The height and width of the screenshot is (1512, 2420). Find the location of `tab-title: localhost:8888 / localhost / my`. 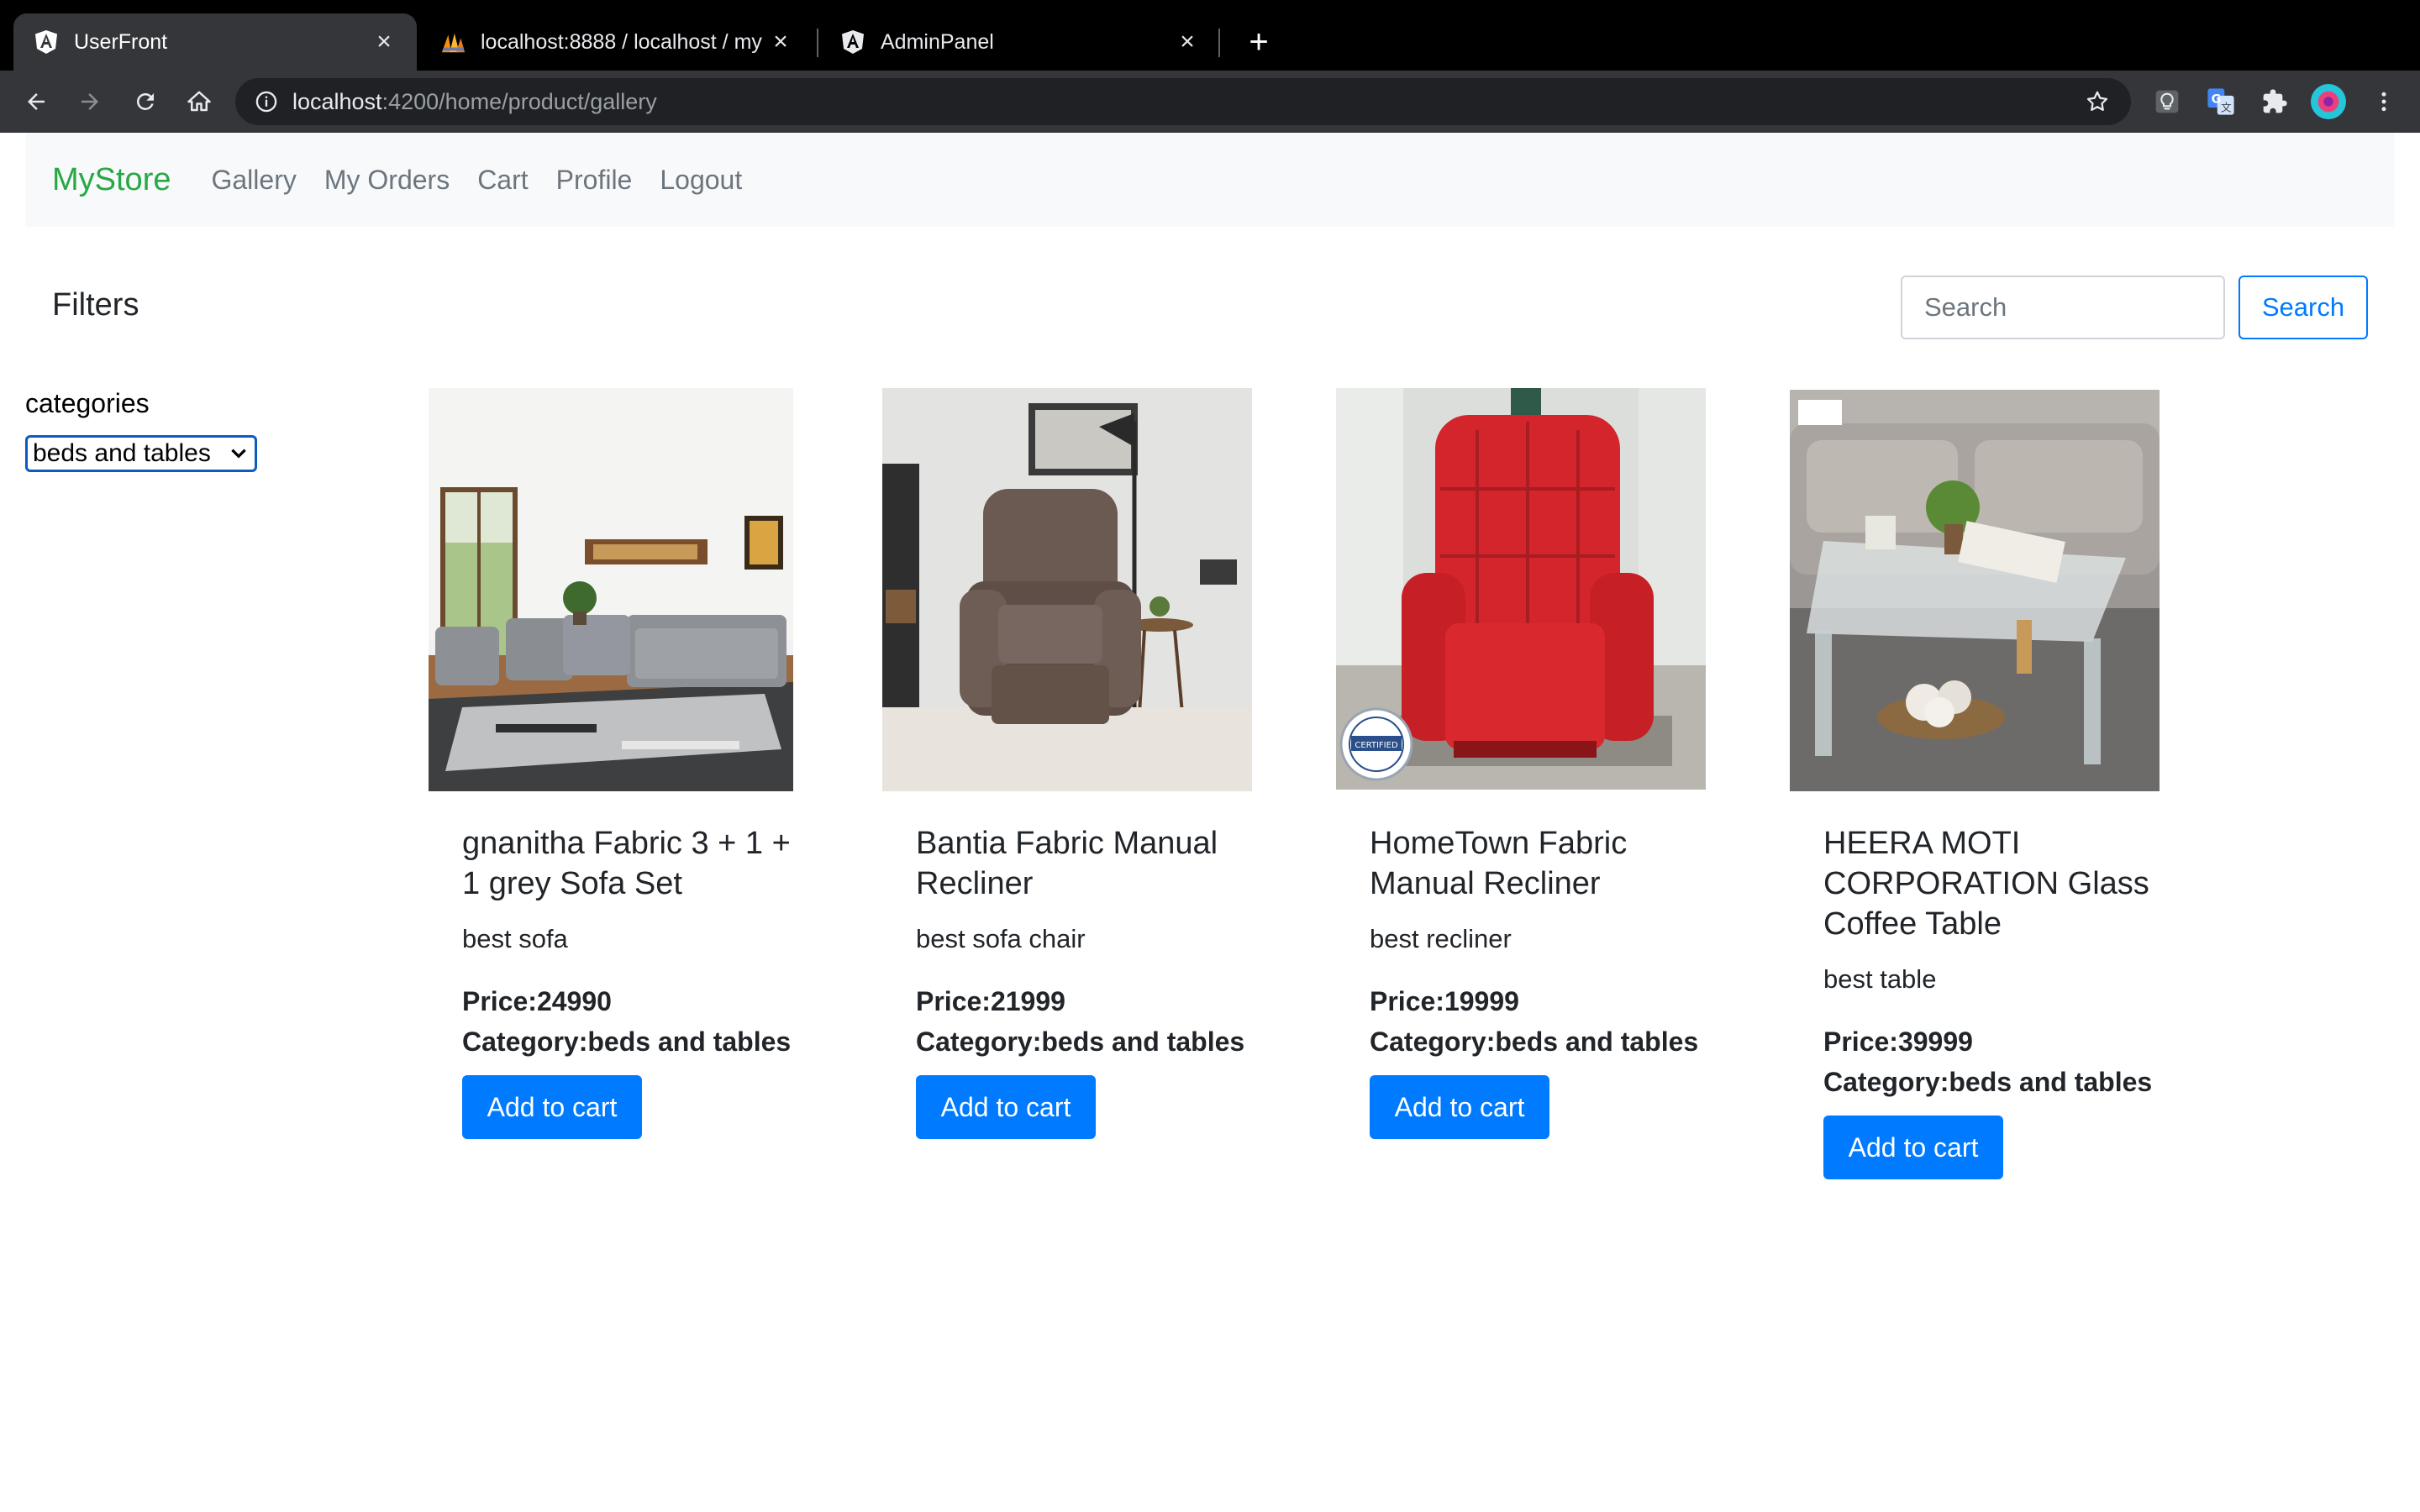

tab-title: localhost:8888 / localhost / my is located at coordinates (621, 41).